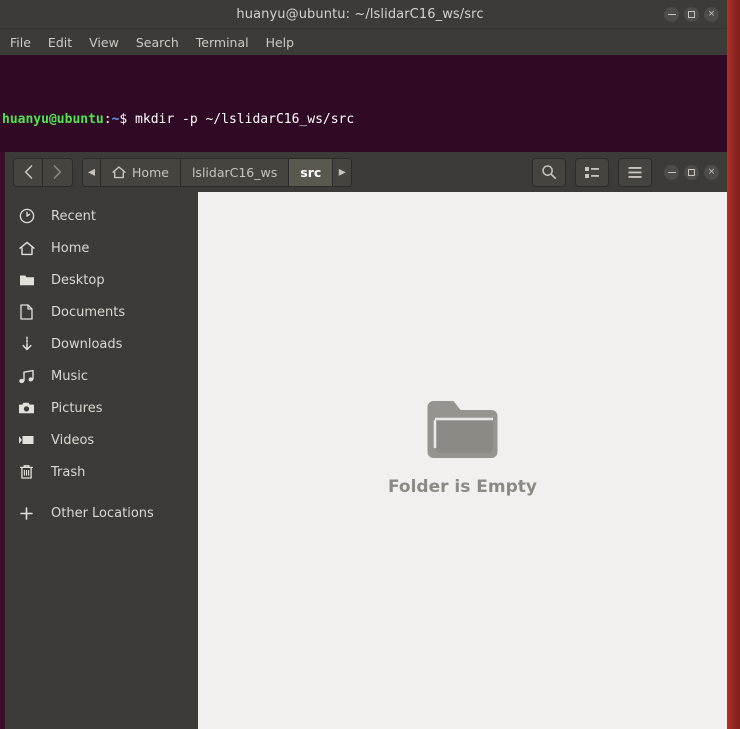 The width and height of the screenshot is (740, 729). Describe the element at coordinates (53, 119) in the screenshot. I see `terminal-prompt-user: huanyu@ubuntu` at that location.